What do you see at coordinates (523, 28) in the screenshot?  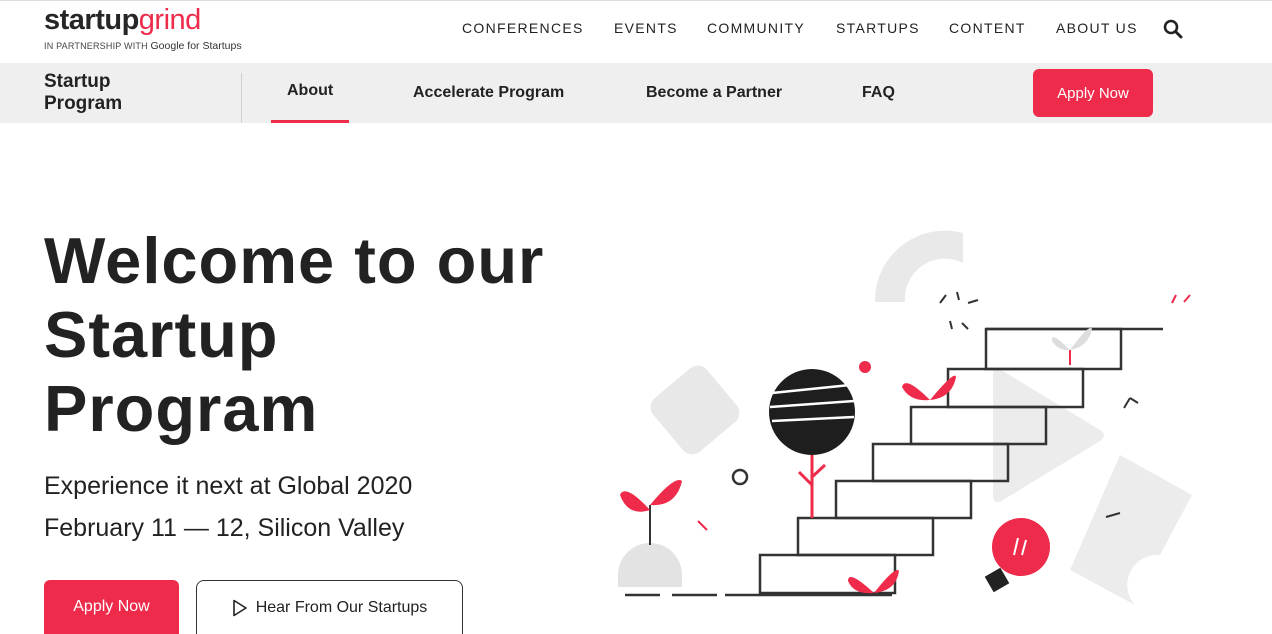 I see `nav-conferences: CONFERENCES` at bounding box center [523, 28].